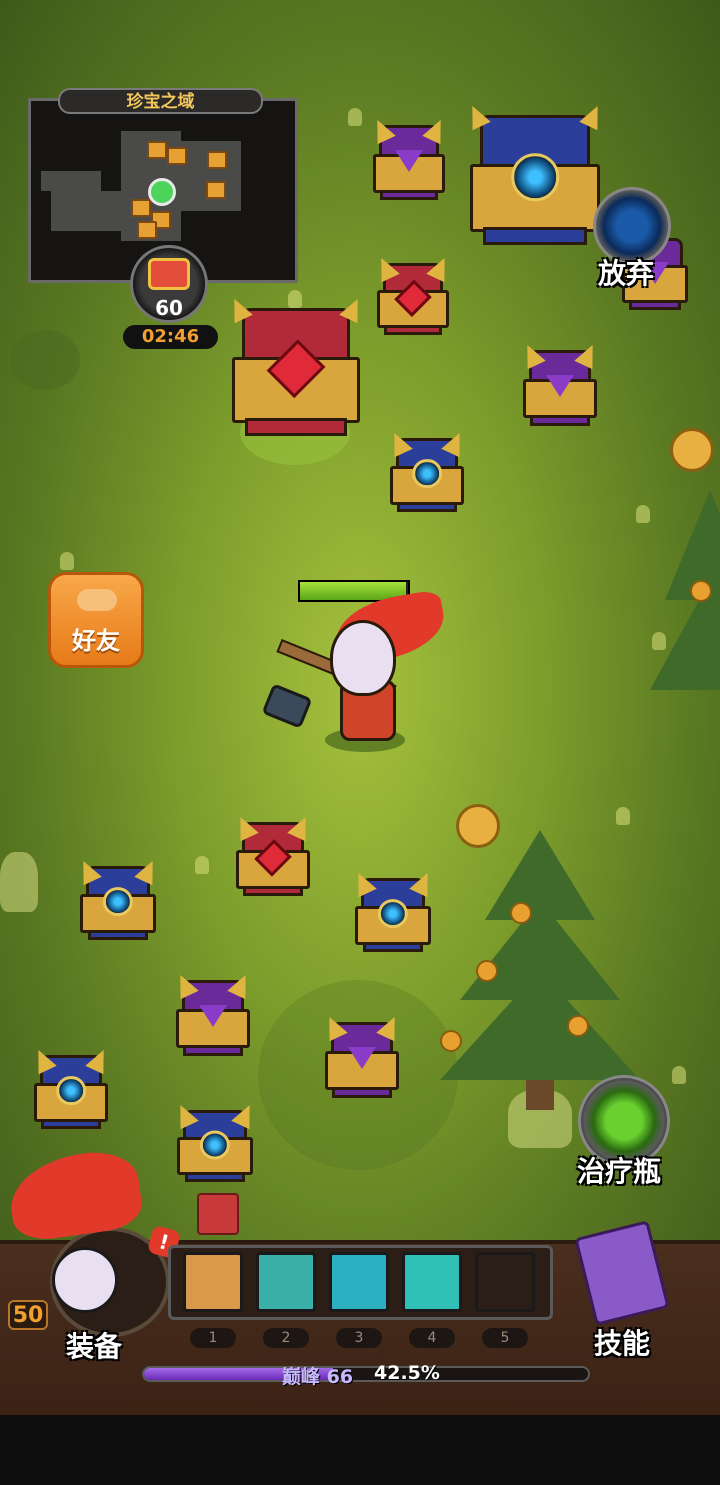 The height and width of the screenshot is (1485, 720). Describe the element at coordinates (360, 1450) in the screenshot. I see `hud-footer` at that location.